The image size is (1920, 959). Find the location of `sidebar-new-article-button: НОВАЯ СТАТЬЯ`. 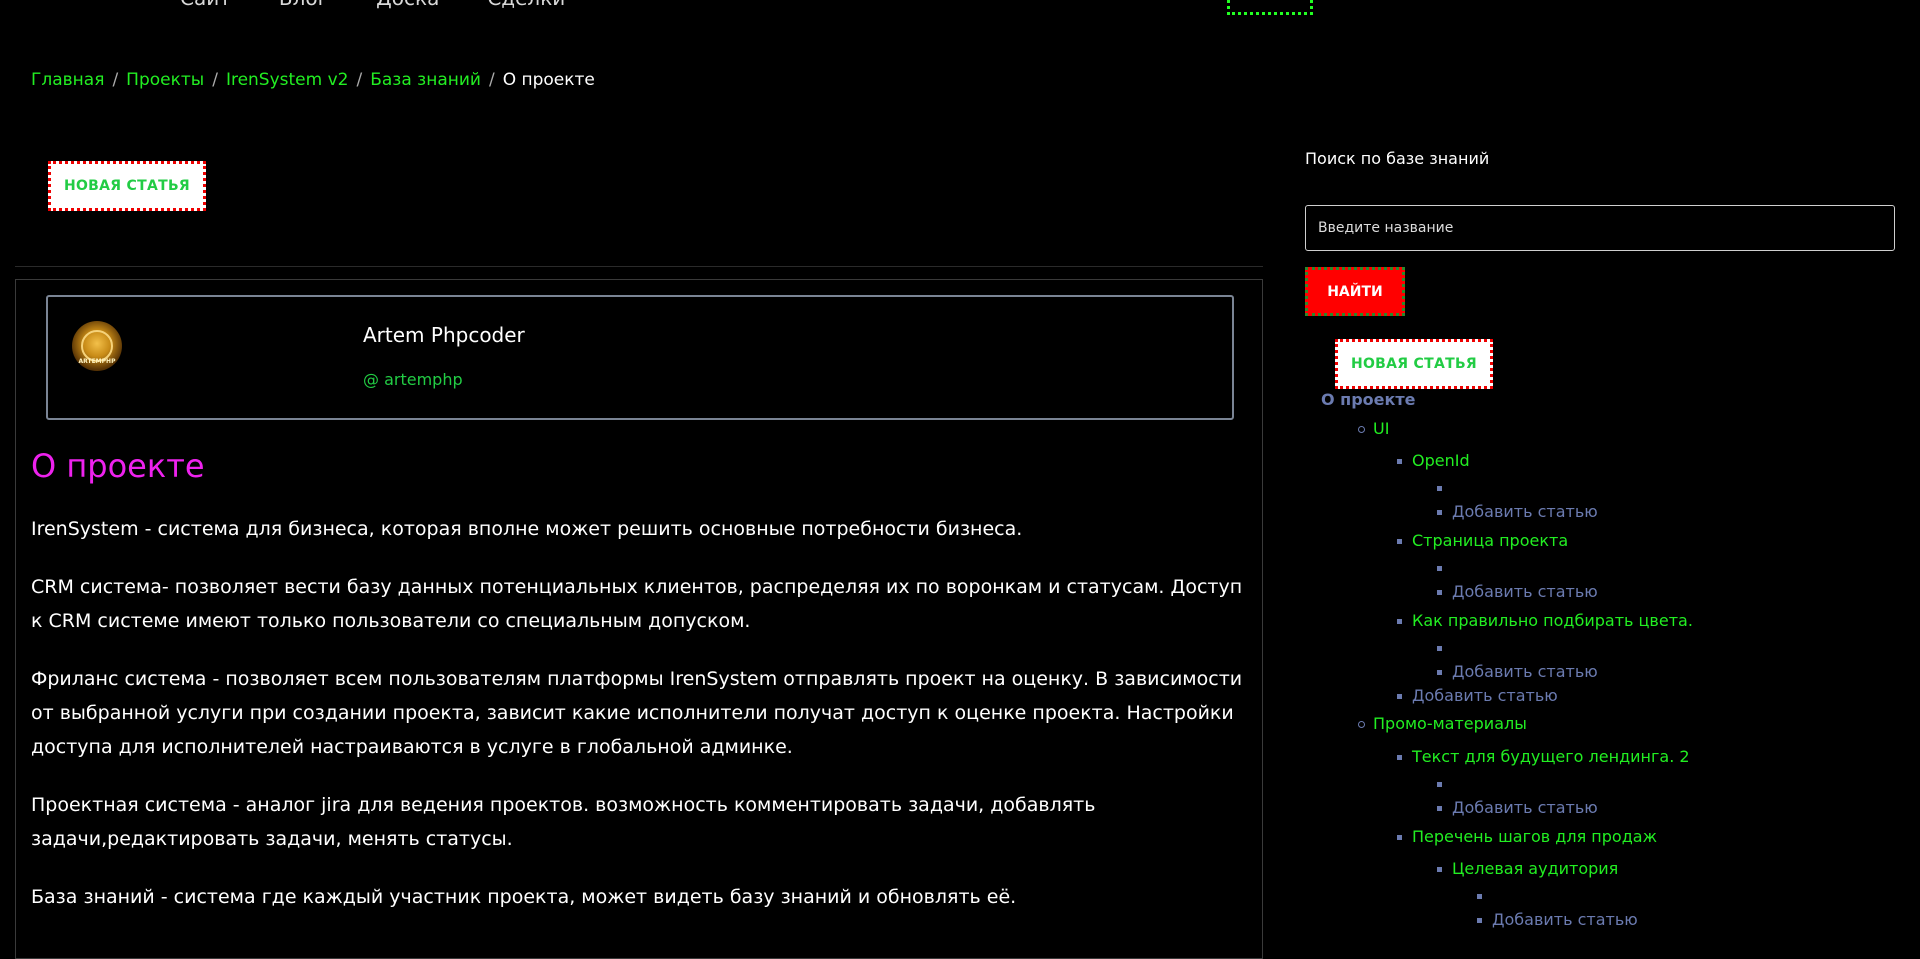

sidebar-new-article-button: НОВАЯ СТАТЬЯ is located at coordinates (1414, 364).